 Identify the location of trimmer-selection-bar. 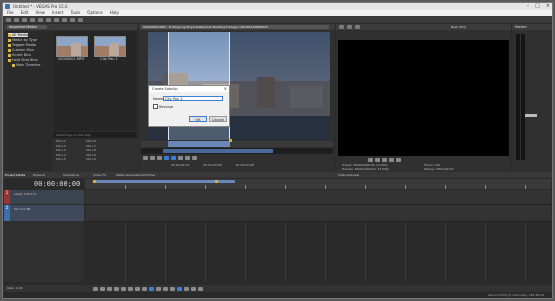
(199, 144).